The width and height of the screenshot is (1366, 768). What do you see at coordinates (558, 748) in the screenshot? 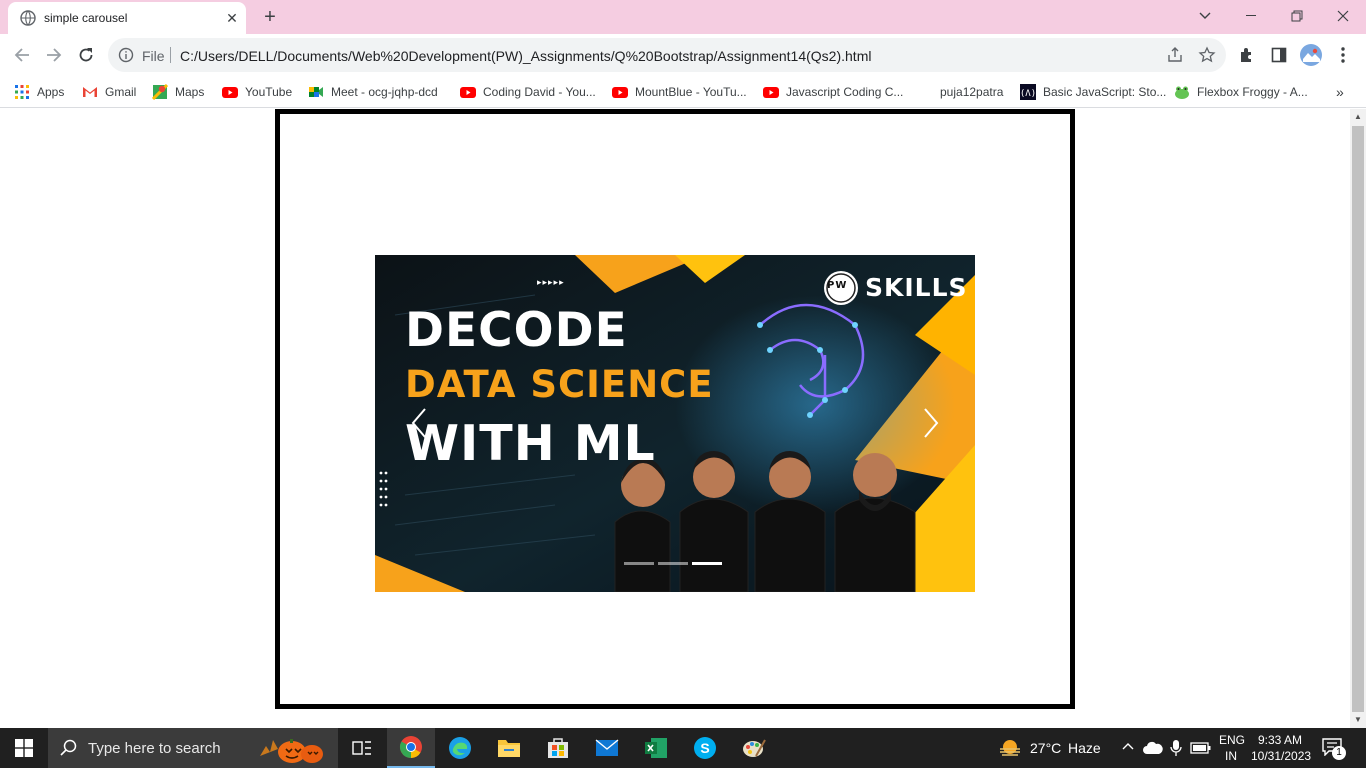
I see `taskbar-store` at bounding box center [558, 748].